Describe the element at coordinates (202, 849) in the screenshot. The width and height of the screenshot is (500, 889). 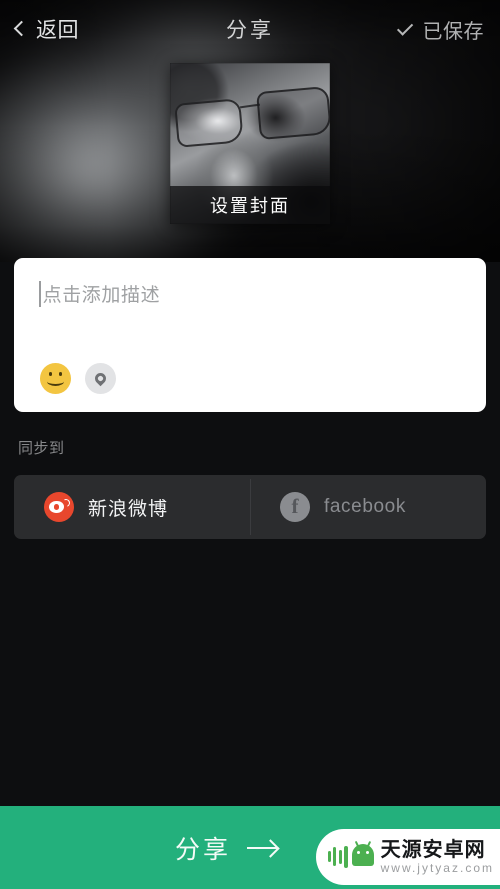
I see `share-button-label: 分享` at that location.